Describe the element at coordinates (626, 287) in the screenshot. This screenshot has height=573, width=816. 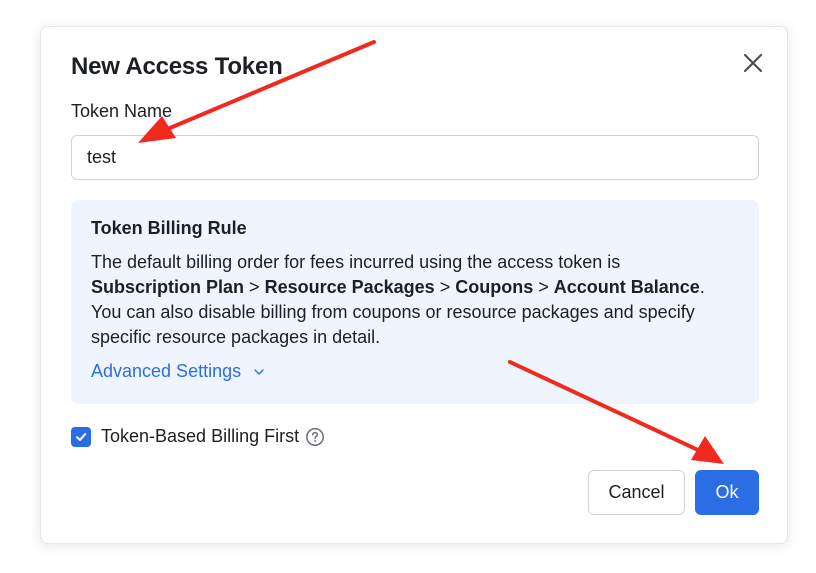
I see `billing-order-item: Account Balance` at that location.